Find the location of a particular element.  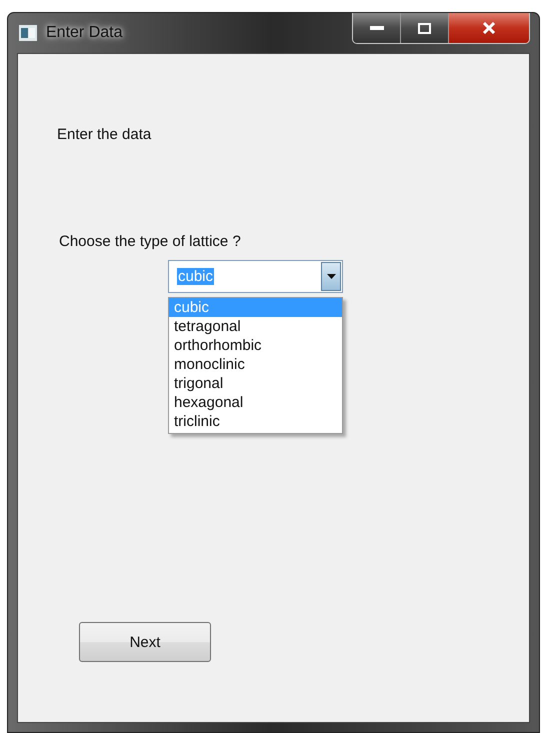

minimize-icon is located at coordinates (377, 28).